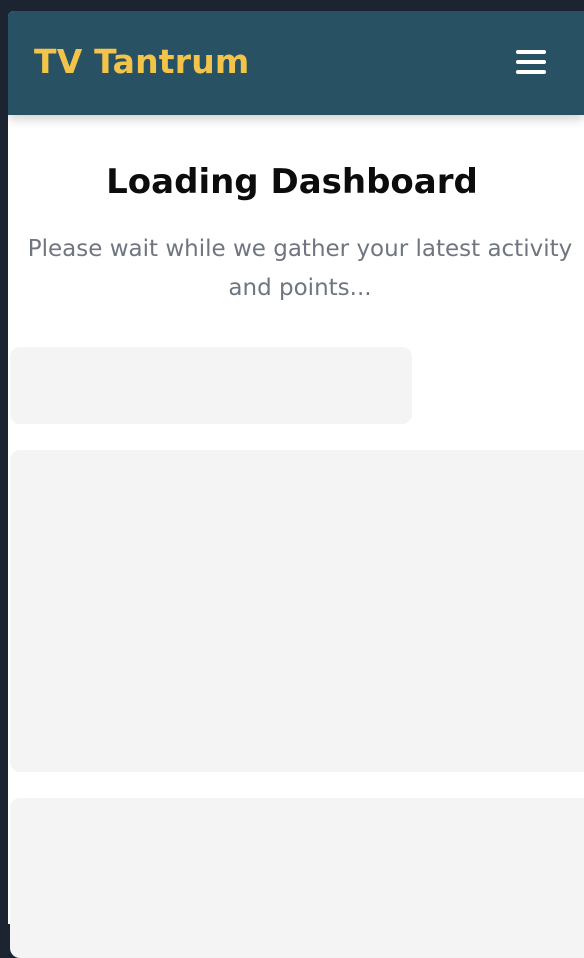  I want to click on navbar: TV Tantrum, so click(296, 63).